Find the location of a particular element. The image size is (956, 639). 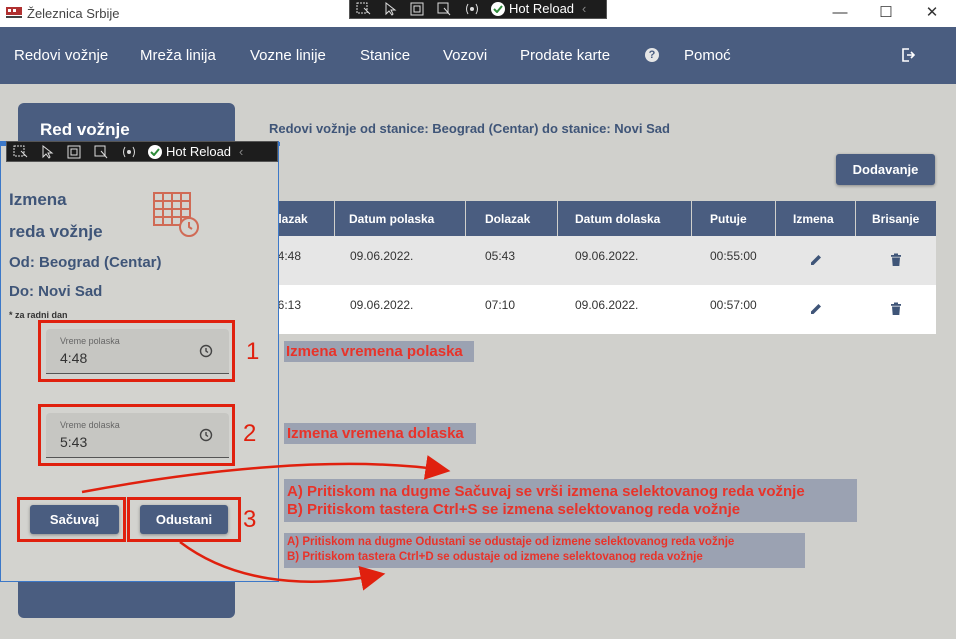

arrow-to-cancel-help is located at coordinates (282, 566).